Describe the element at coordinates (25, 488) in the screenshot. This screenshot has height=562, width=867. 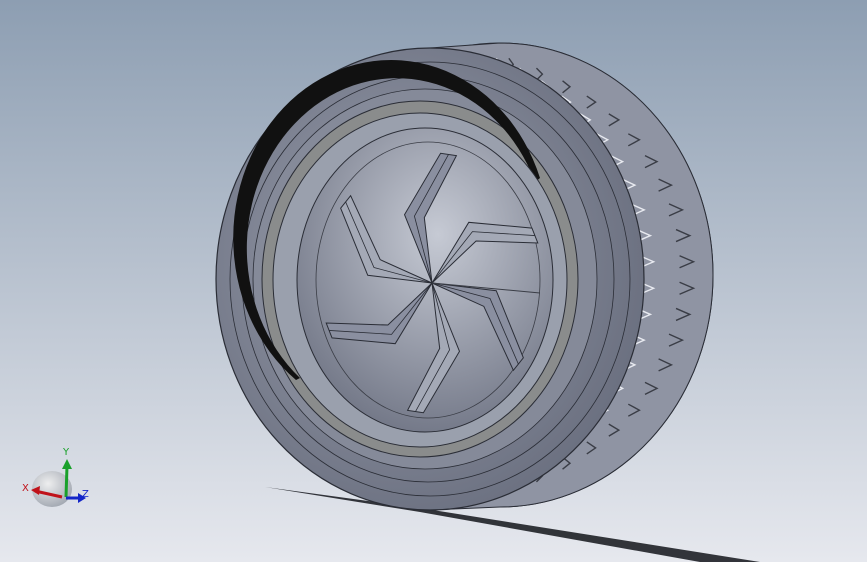
I see `triad-x-label: X` at that location.